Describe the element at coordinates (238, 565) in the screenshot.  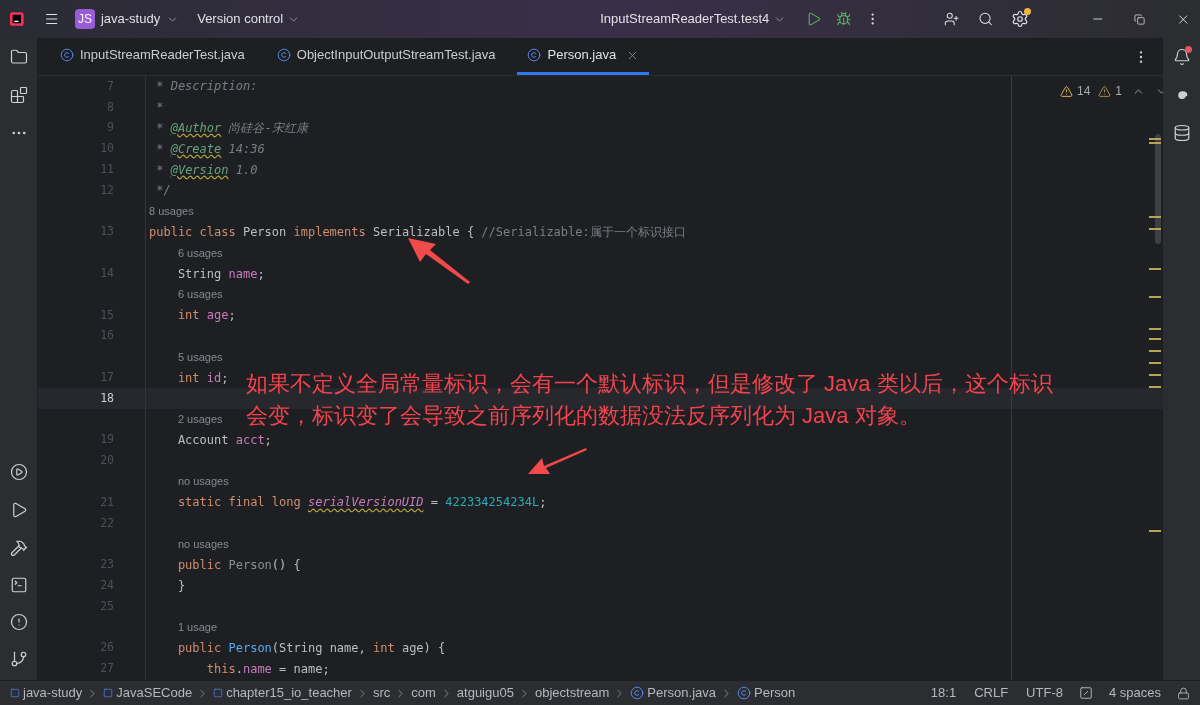
I see `code-line: public Person() {` at that location.